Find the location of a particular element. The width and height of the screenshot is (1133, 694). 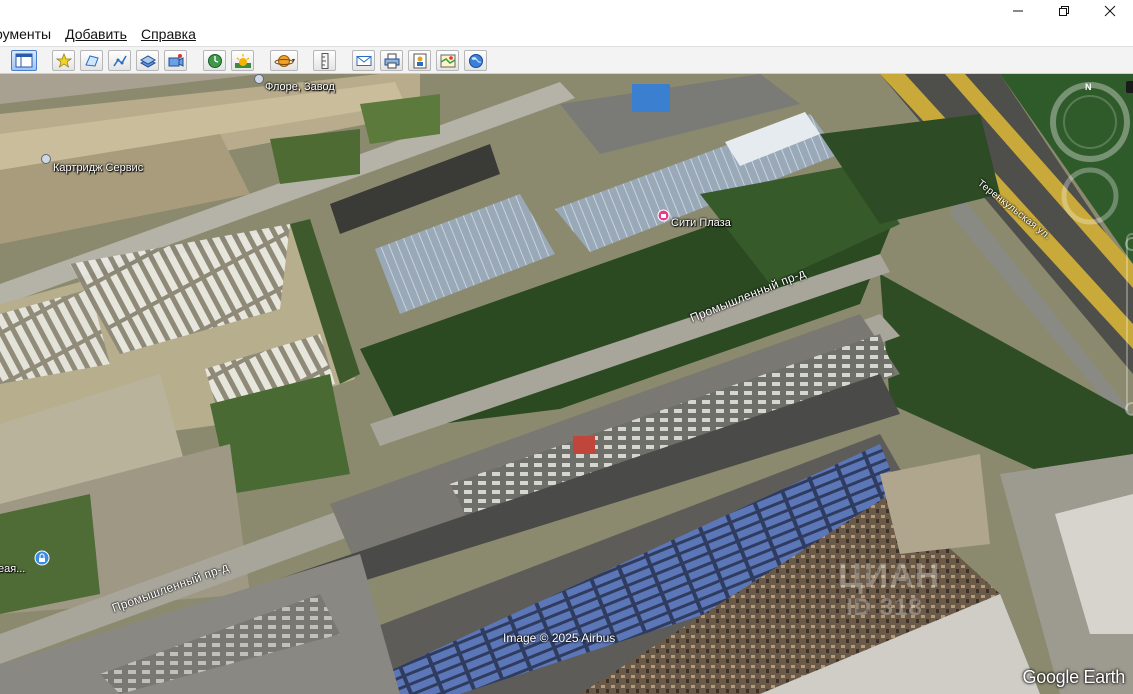

window-controls is located at coordinates (1064, 11).